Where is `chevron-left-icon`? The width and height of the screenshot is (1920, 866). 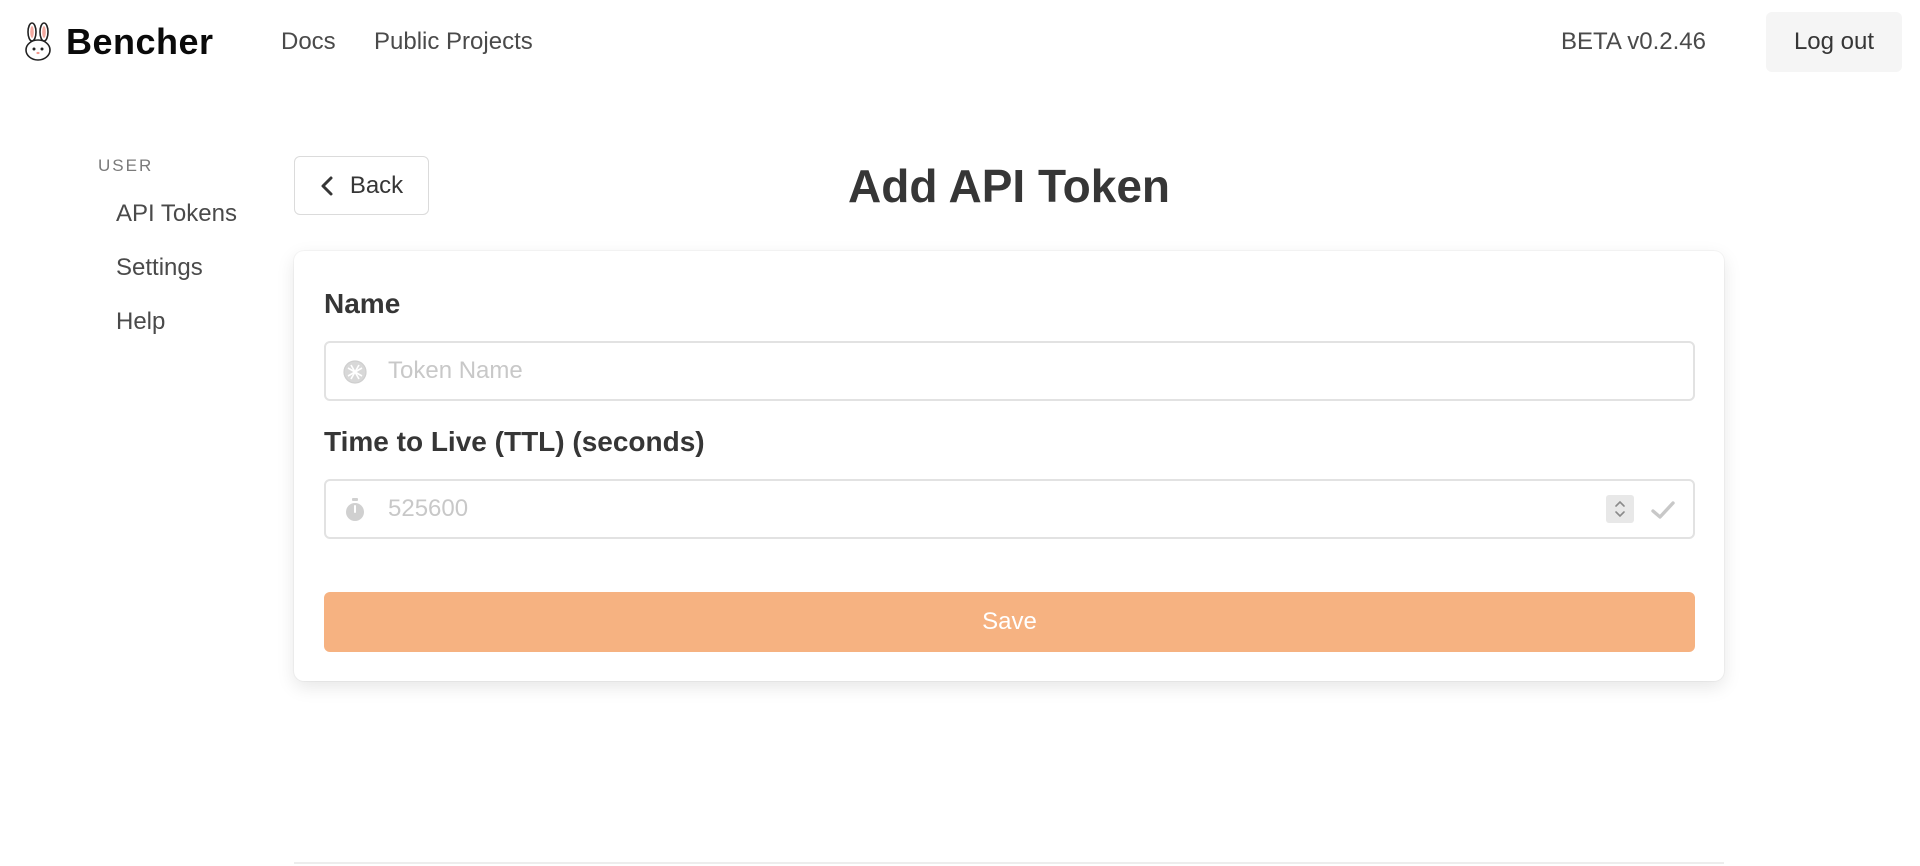
chevron-left-icon is located at coordinates (327, 185).